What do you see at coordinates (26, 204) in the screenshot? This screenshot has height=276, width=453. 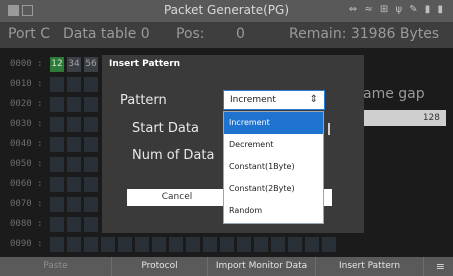 I see `row-address: 0070 :` at bounding box center [26, 204].